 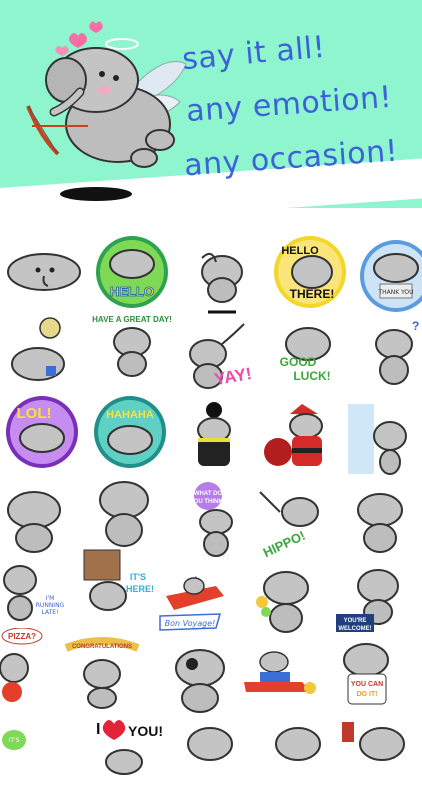 I want to click on sticker-elephant-peek, so click(x=44, y=276).